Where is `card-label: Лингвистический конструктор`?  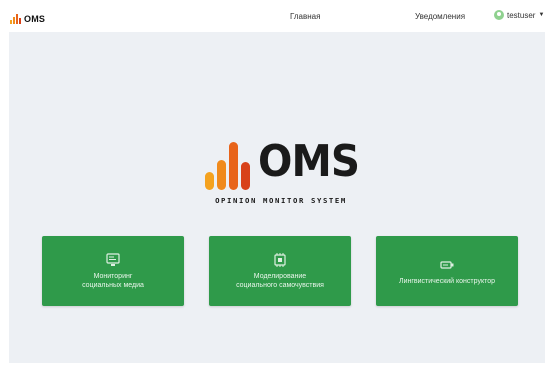
card-label: Лингвистический конструктор is located at coordinates (446, 281).